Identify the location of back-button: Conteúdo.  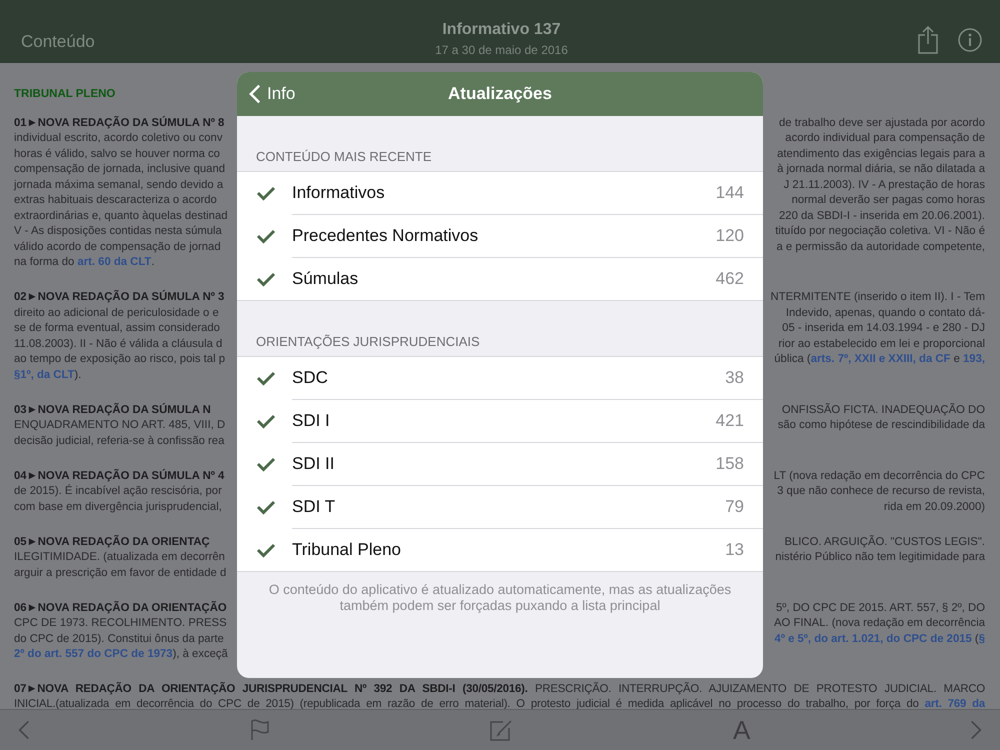
(121, 32).